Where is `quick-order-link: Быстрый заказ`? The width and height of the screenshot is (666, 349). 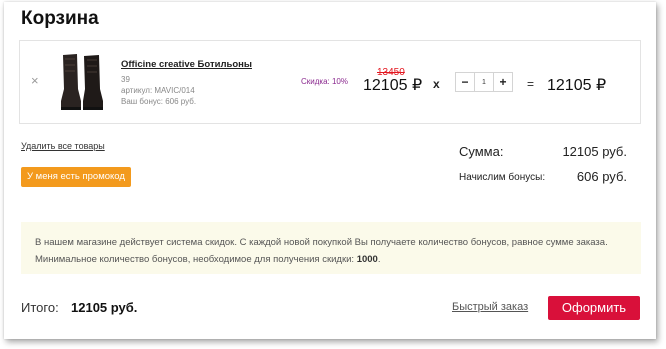 quick-order-link: Быстрый заказ is located at coordinates (490, 307).